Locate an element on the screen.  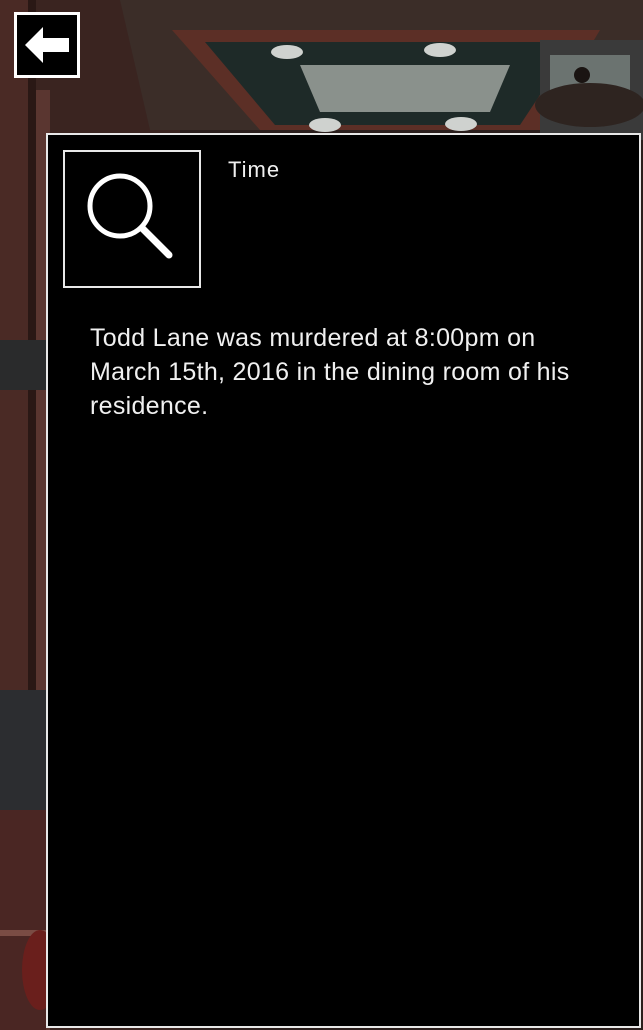
magnifying-glass-icon is located at coordinates (130, 216).